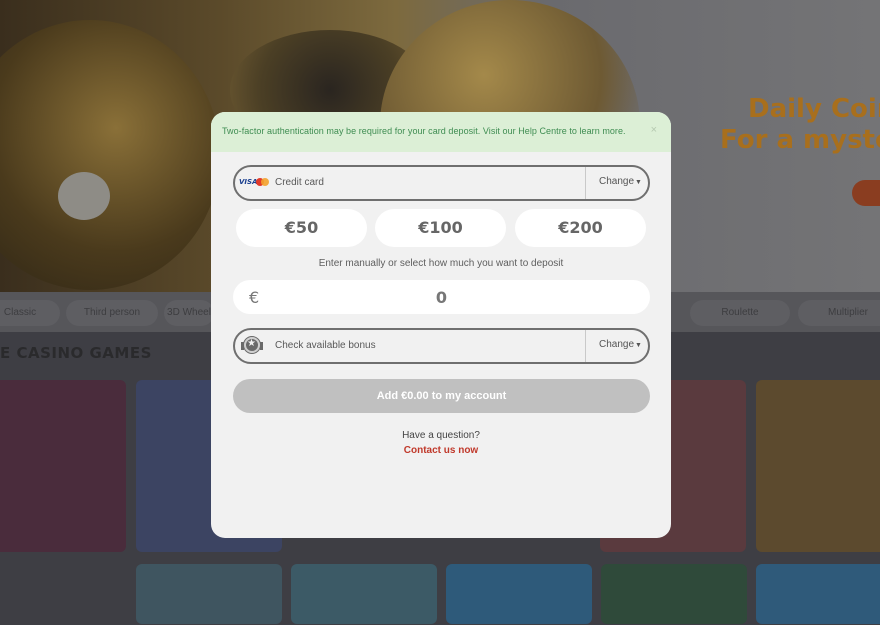 The image size is (880, 625). What do you see at coordinates (441, 346) in the screenshot?
I see `bonus-selector: ★ Check available bonus Change▼` at bounding box center [441, 346].